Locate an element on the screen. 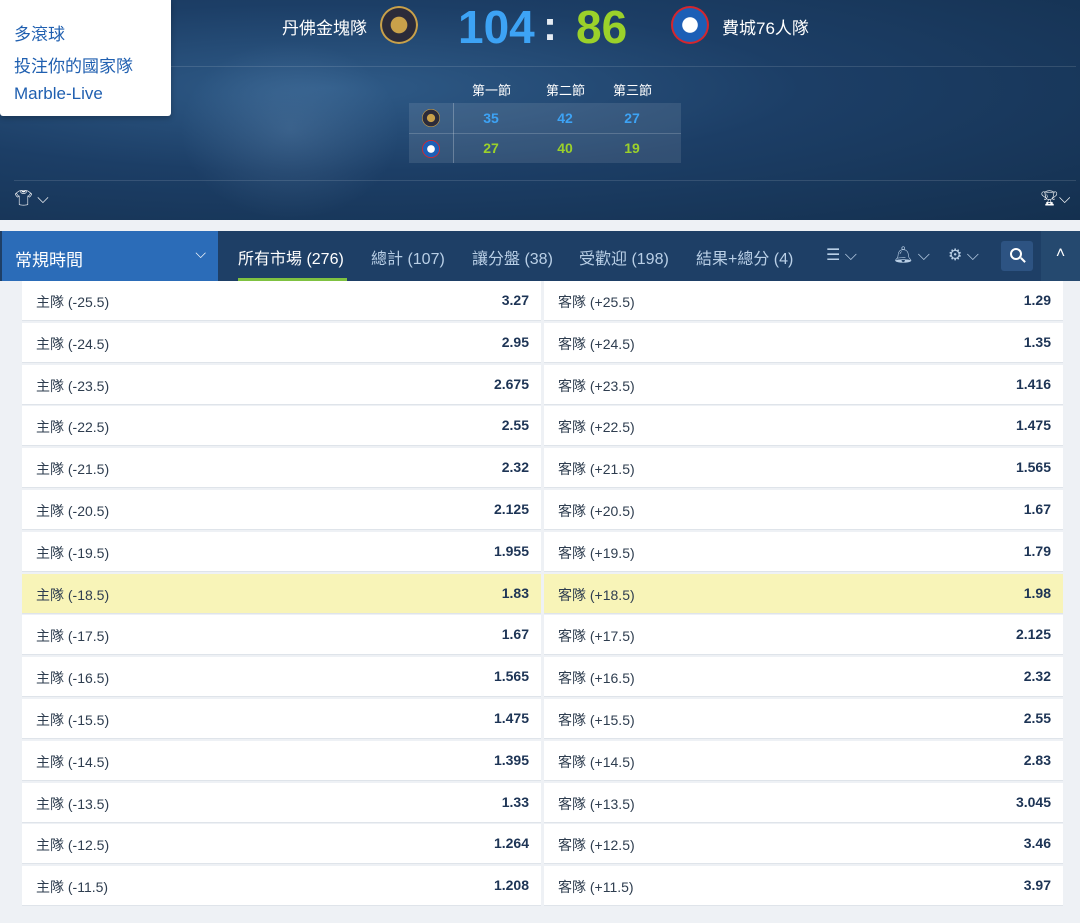 The width and height of the screenshot is (1080, 923). away-handicap-label: 客隊 (+23.5) is located at coordinates (596, 385).